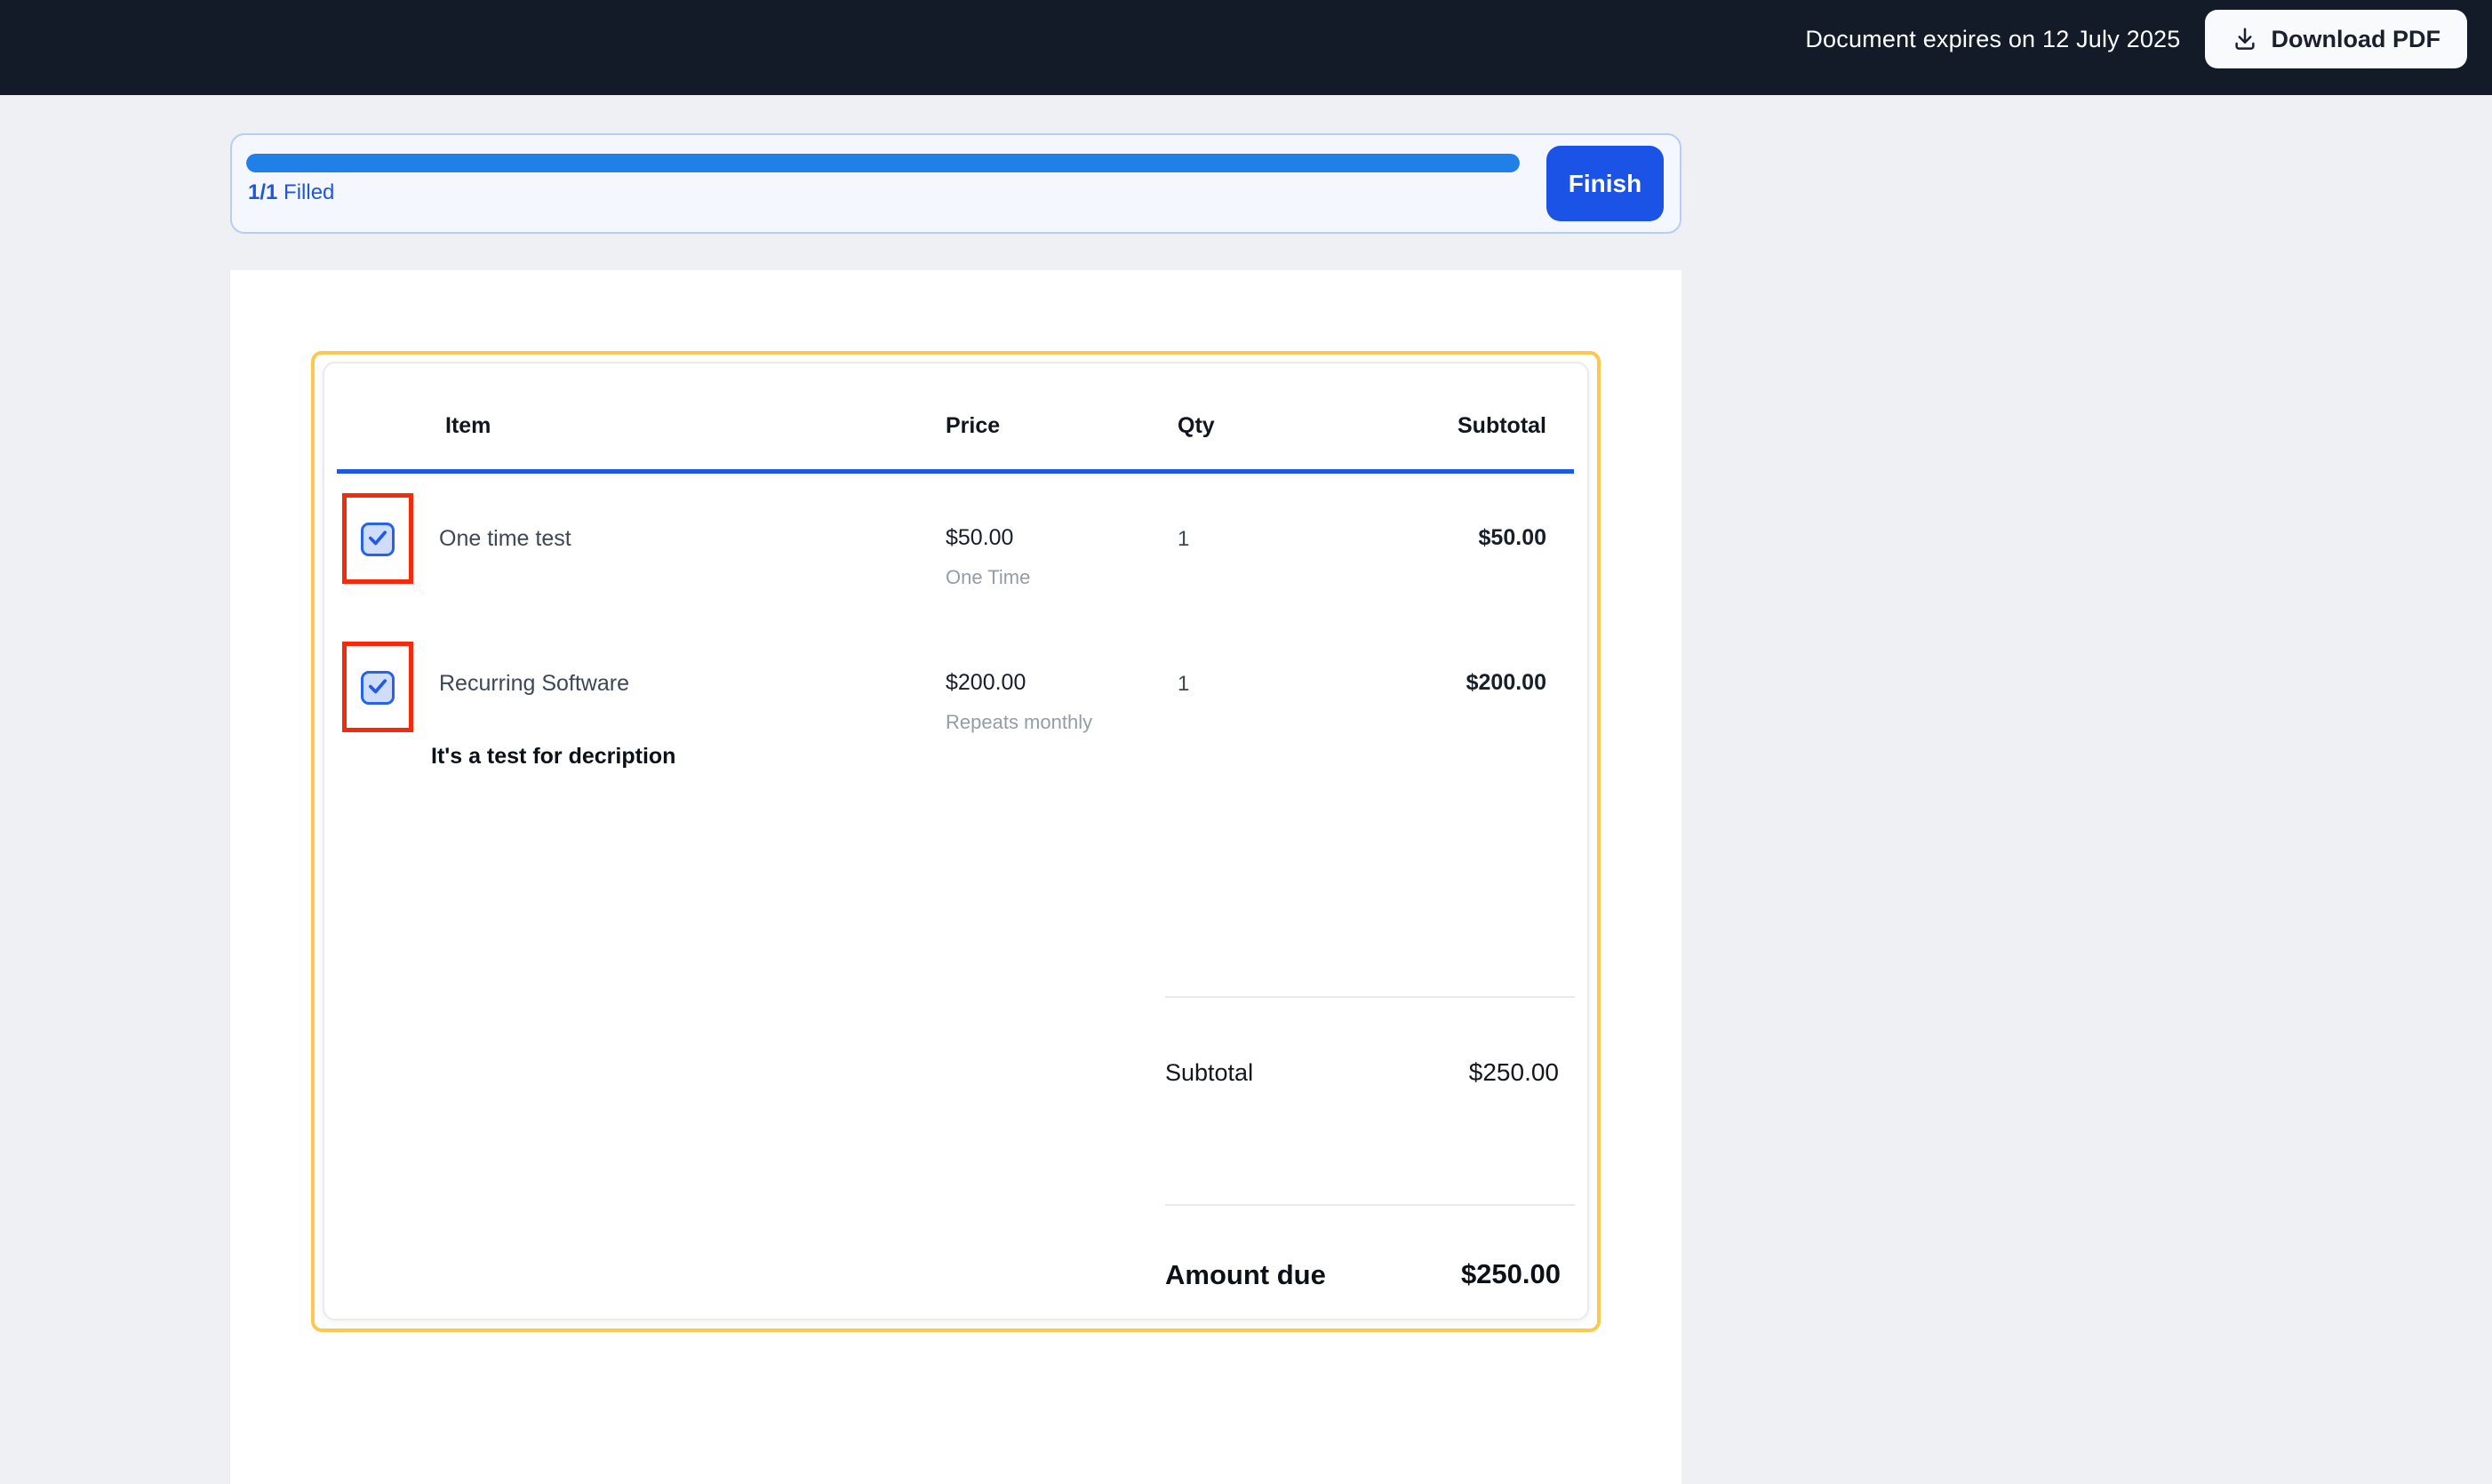 This screenshot has width=2492, height=1484. What do you see at coordinates (263, 192) in the screenshot?
I see `fields-filled-count: 1/1` at bounding box center [263, 192].